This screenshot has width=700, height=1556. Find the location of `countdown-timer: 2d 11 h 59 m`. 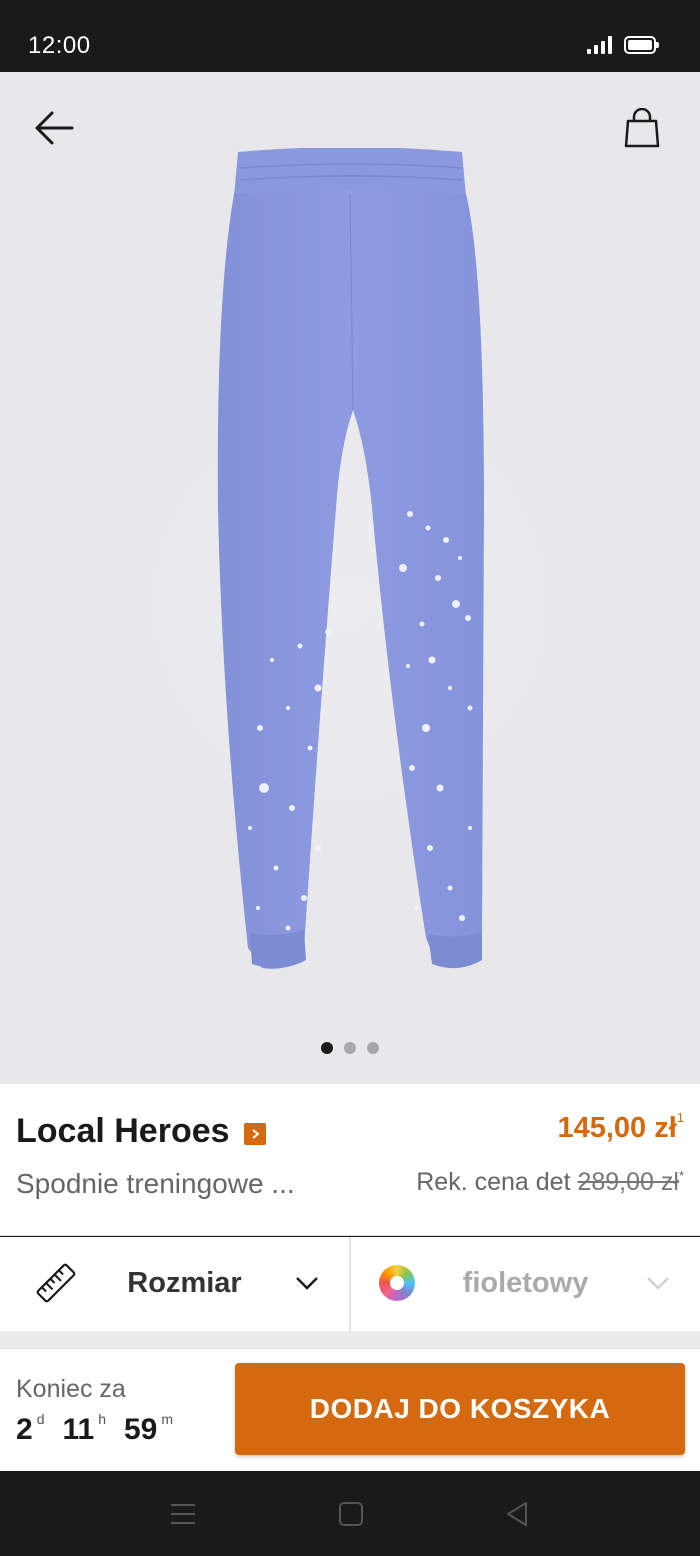

countdown-timer: 2d 11 h 59 m is located at coordinates (95, 1429).